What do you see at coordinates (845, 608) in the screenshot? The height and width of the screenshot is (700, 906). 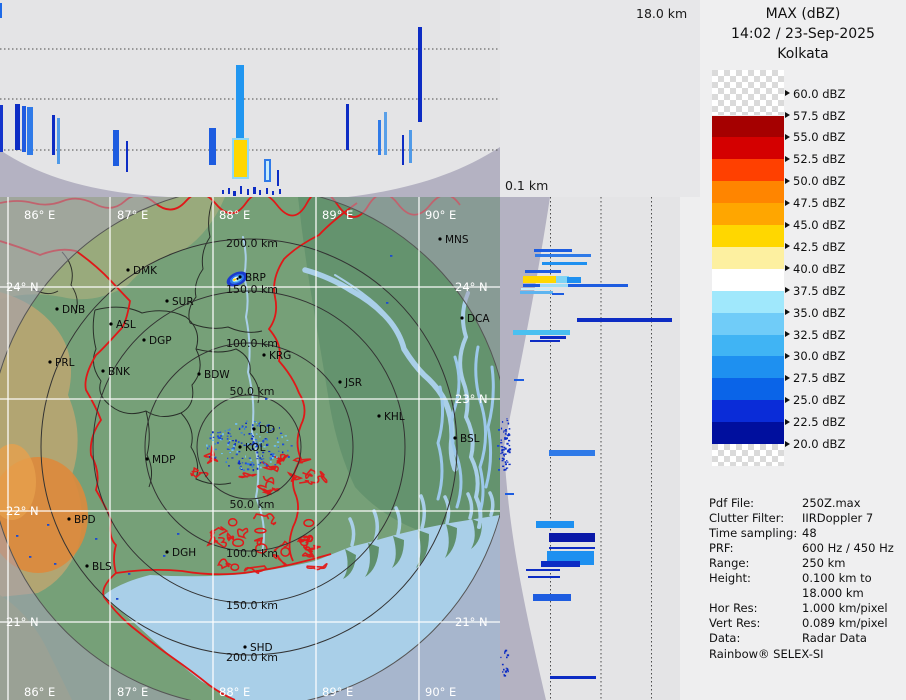 I see `meta-value: 1.000 km/pixel` at bounding box center [845, 608].